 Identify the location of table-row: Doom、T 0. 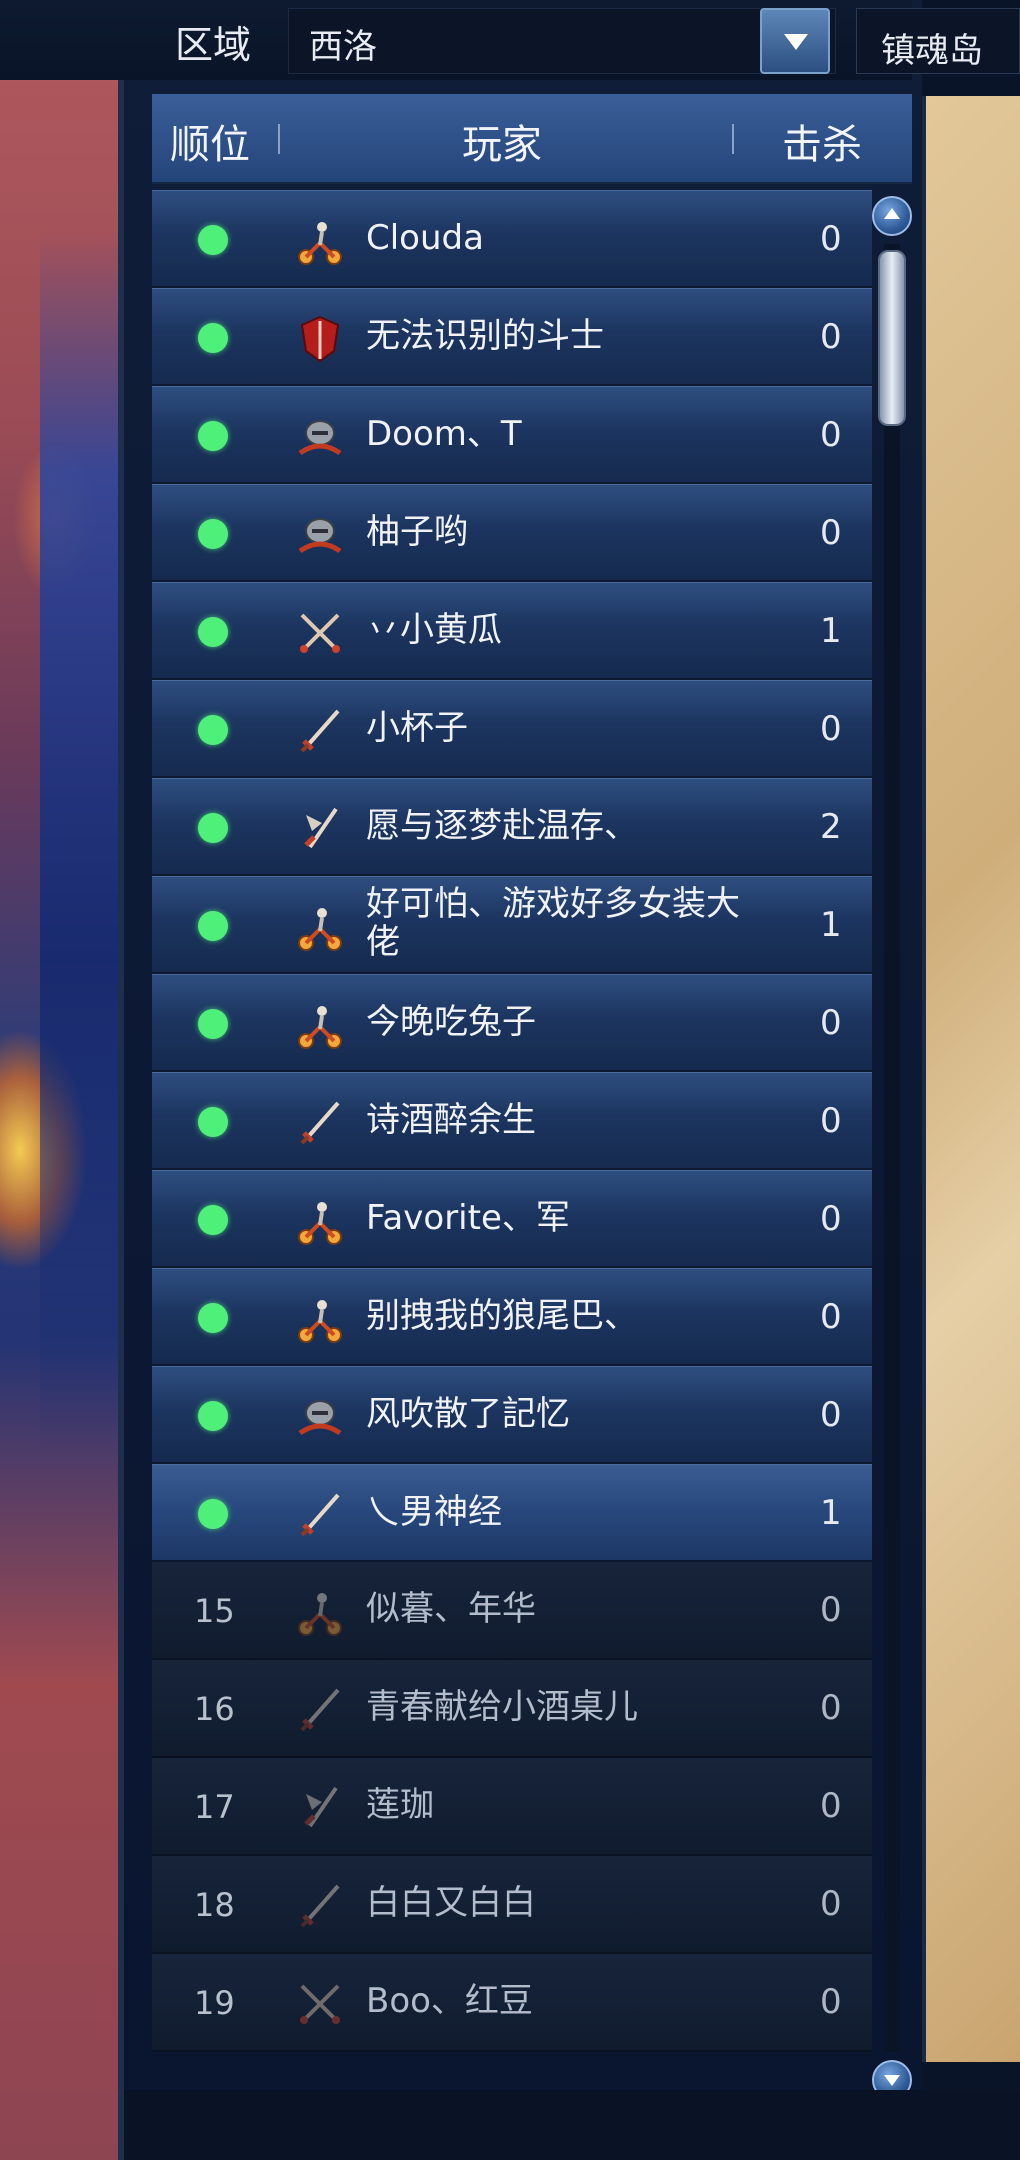
(512, 435).